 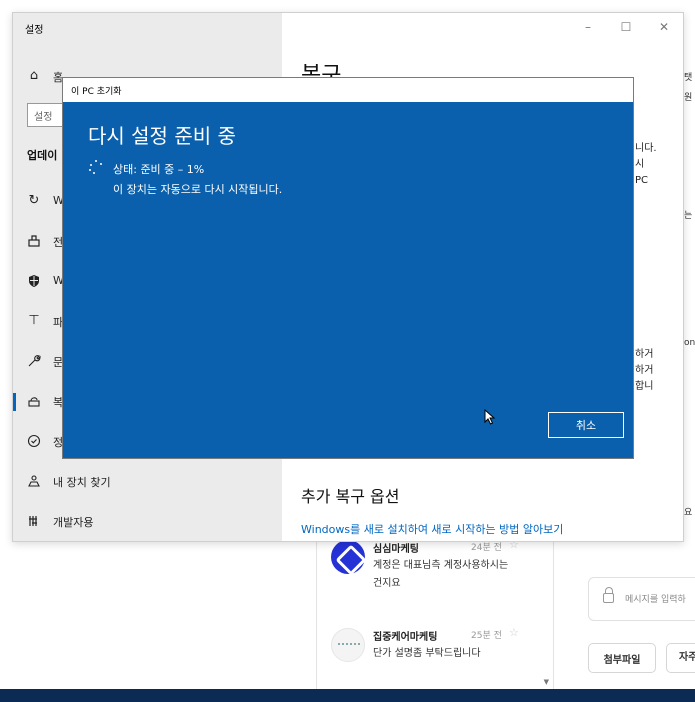 What do you see at coordinates (664, 27) in the screenshot?
I see `close-button: ✕` at bounding box center [664, 27].